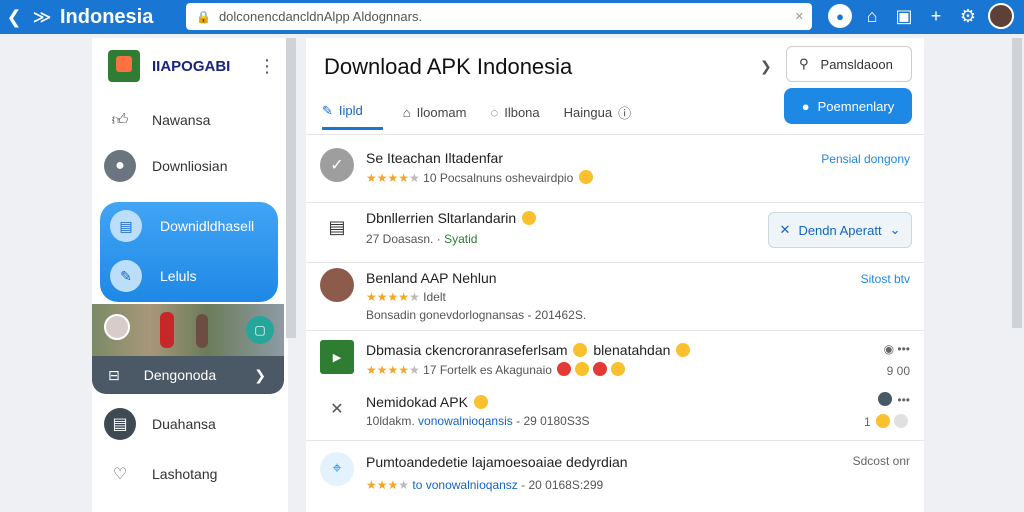 The width and height of the screenshot is (1024, 512). I want to click on book-icon: ▤, so click(120, 424).